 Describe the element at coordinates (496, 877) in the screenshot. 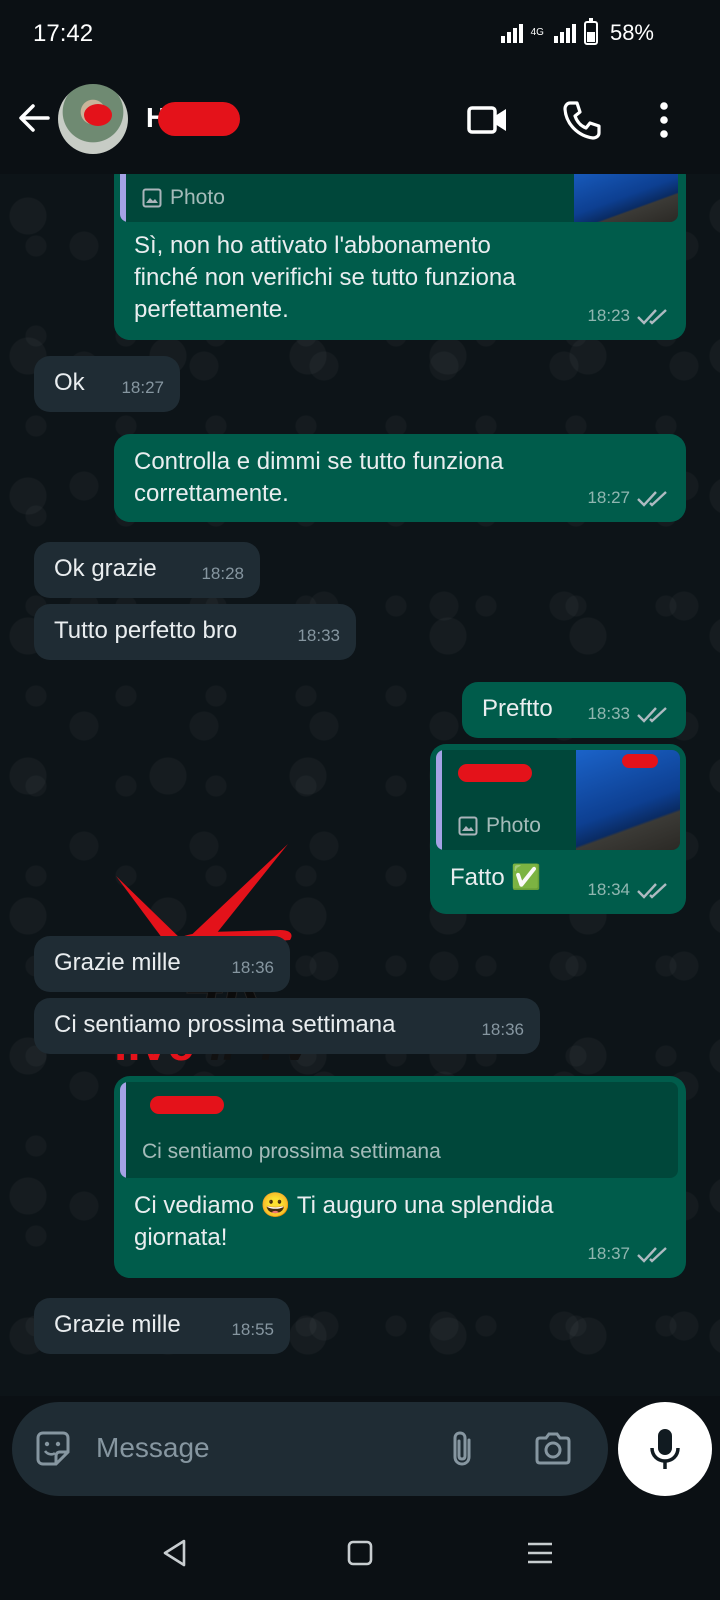

I see `message-text: Fatto ✅` at that location.